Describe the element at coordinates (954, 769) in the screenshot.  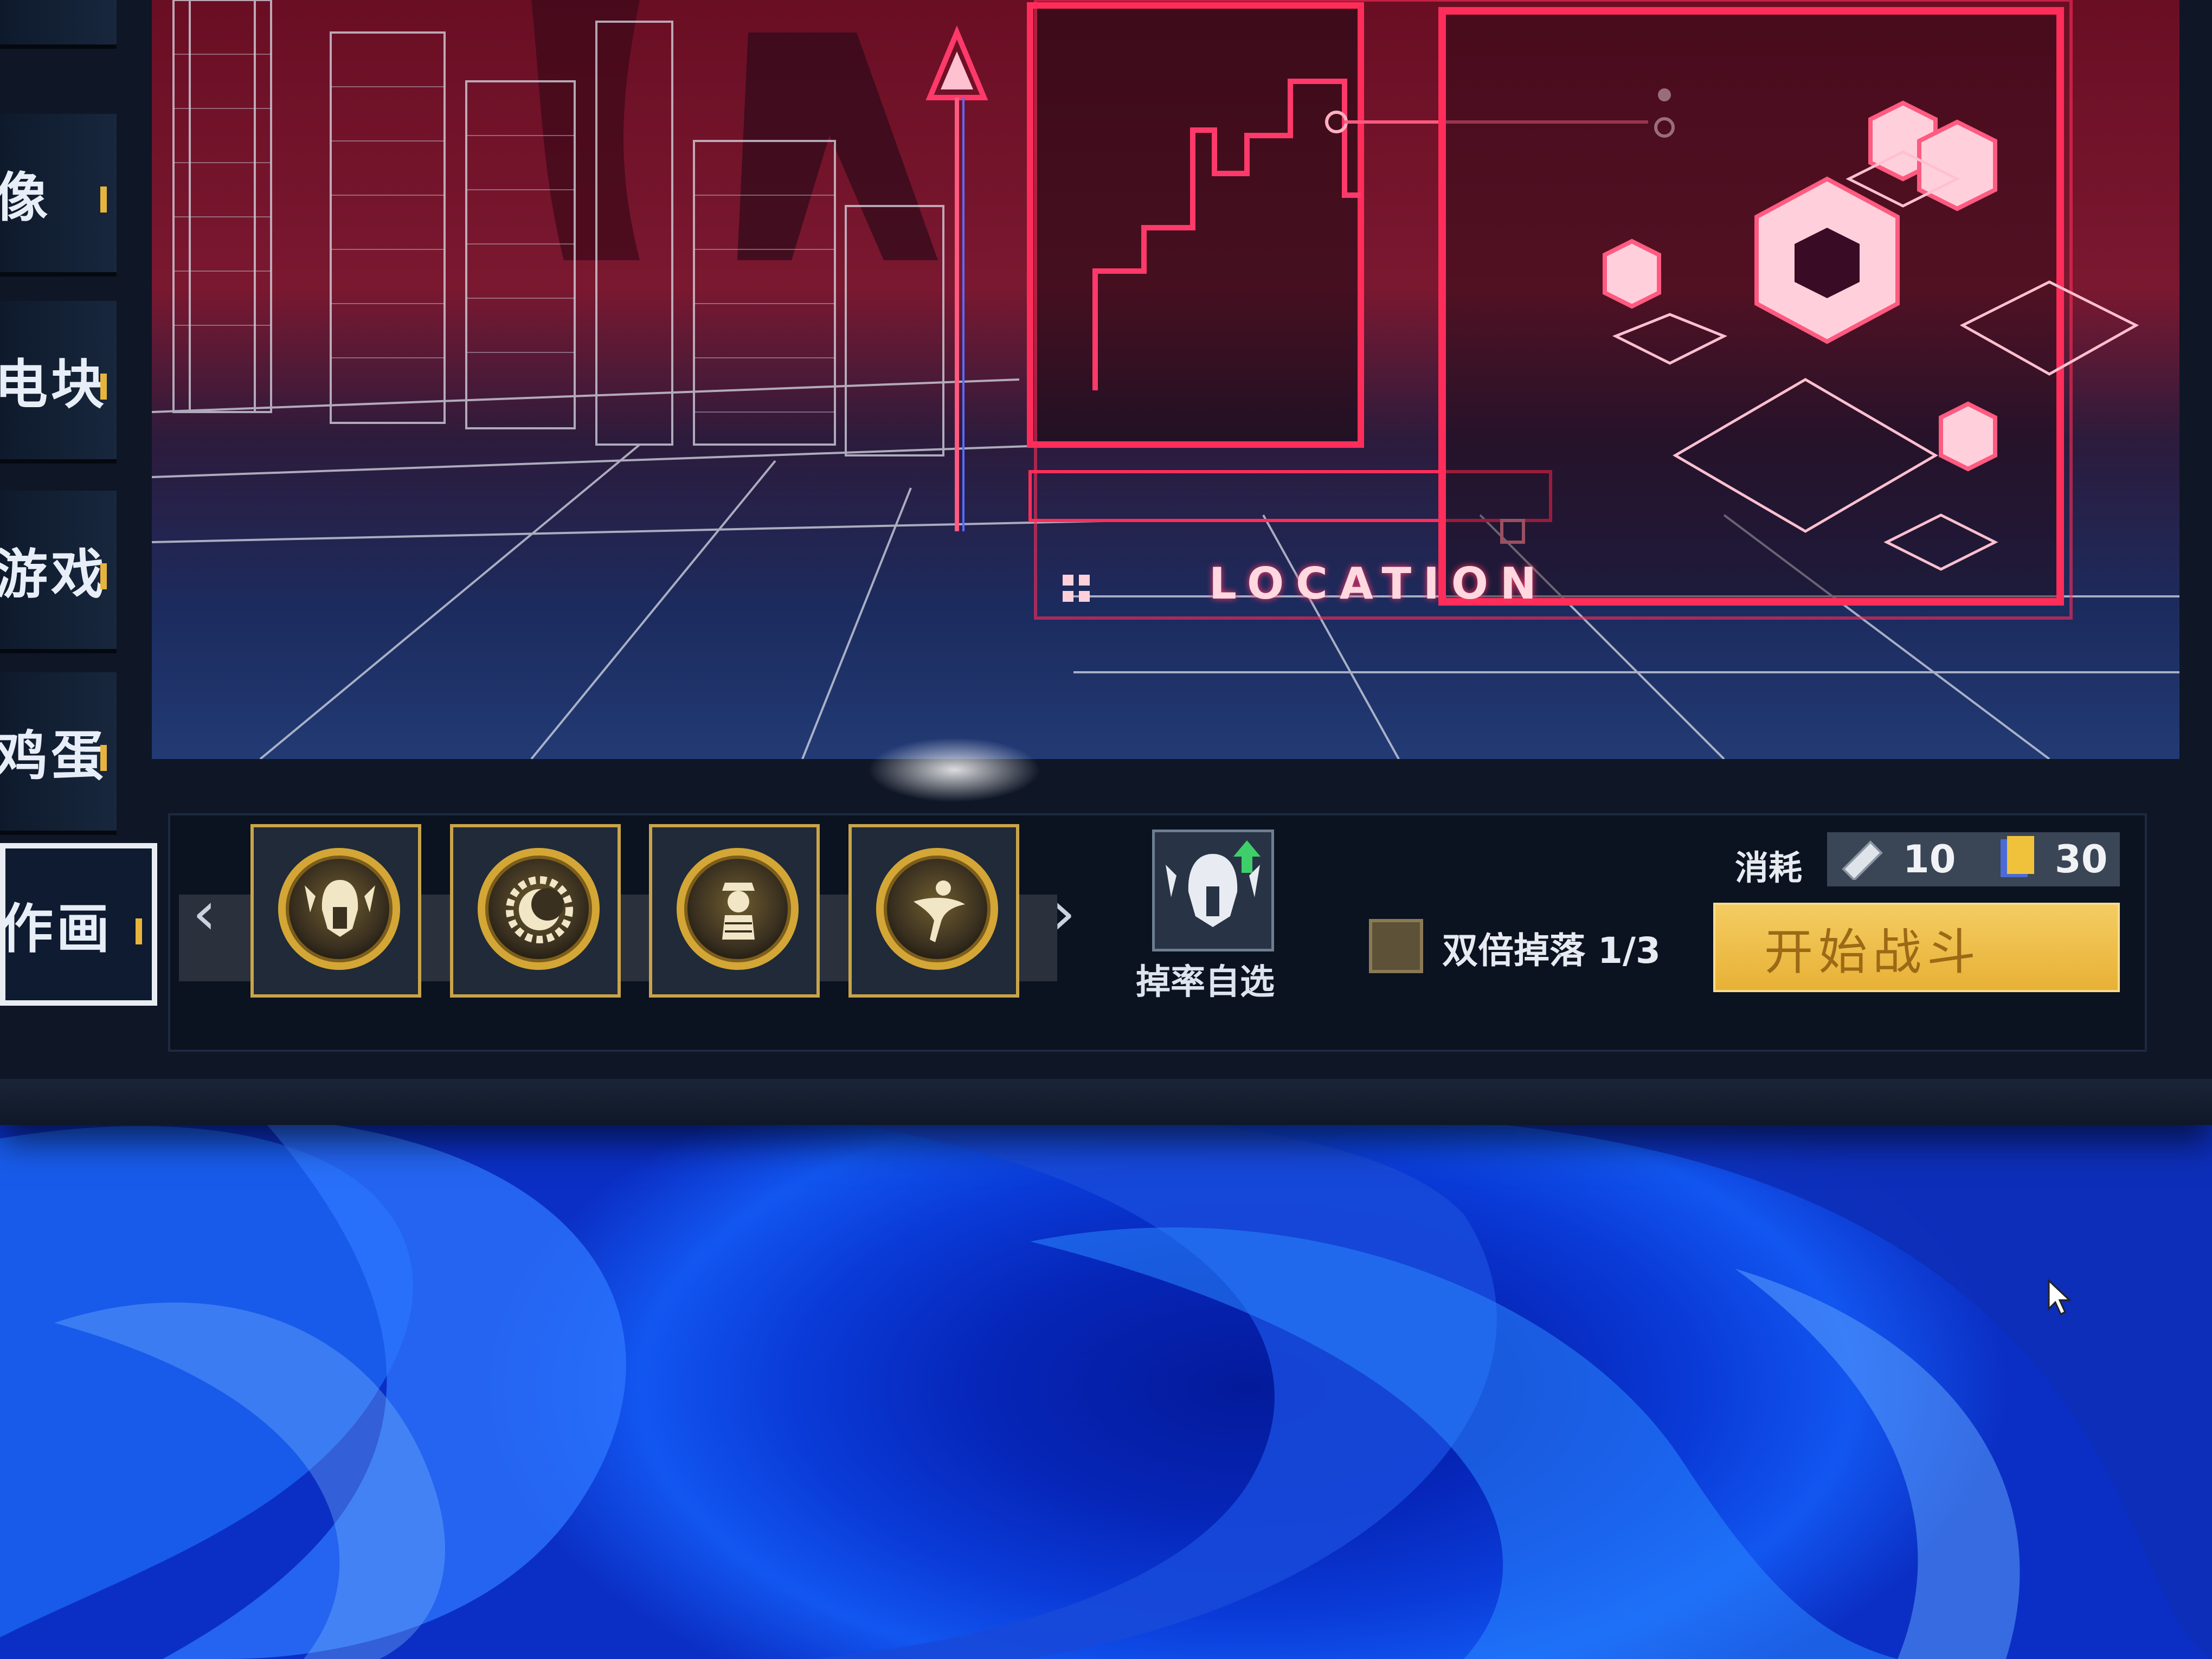
I see `screen-glare` at that location.